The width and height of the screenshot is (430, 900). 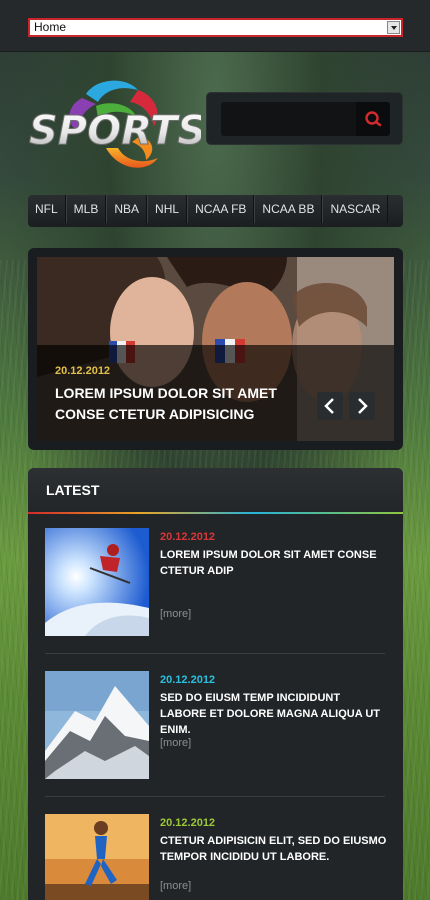 I want to click on post-thumbnail-mountain, so click(x=97, y=725).